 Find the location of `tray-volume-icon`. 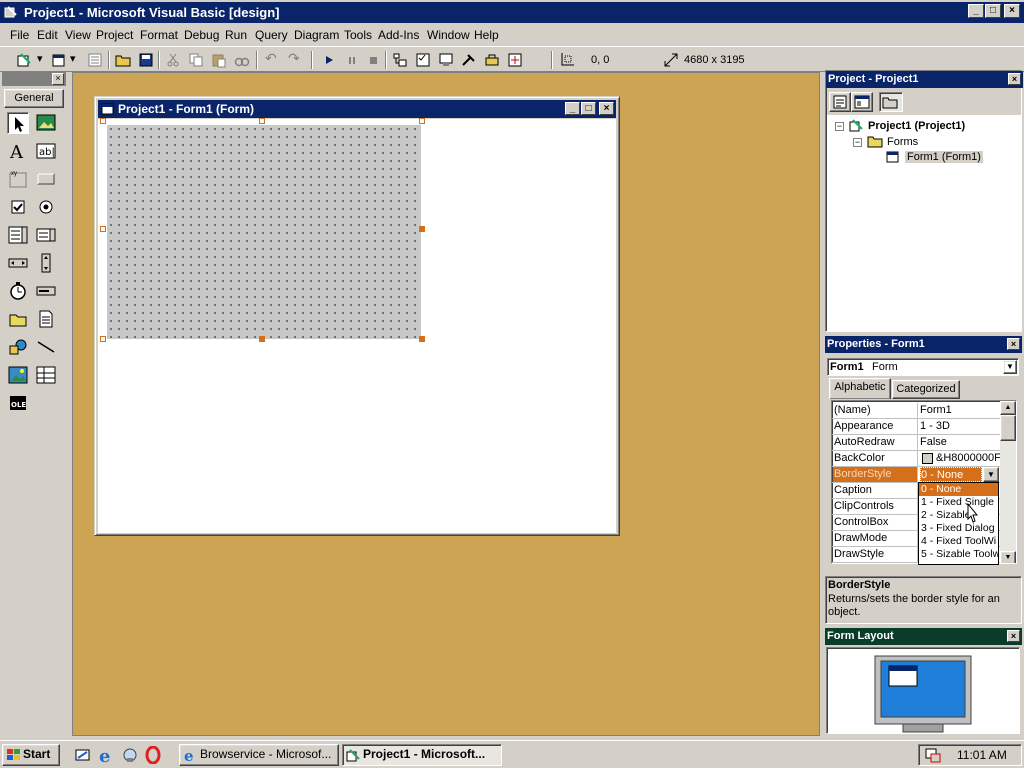

tray-volume-icon is located at coordinates (933, 755).